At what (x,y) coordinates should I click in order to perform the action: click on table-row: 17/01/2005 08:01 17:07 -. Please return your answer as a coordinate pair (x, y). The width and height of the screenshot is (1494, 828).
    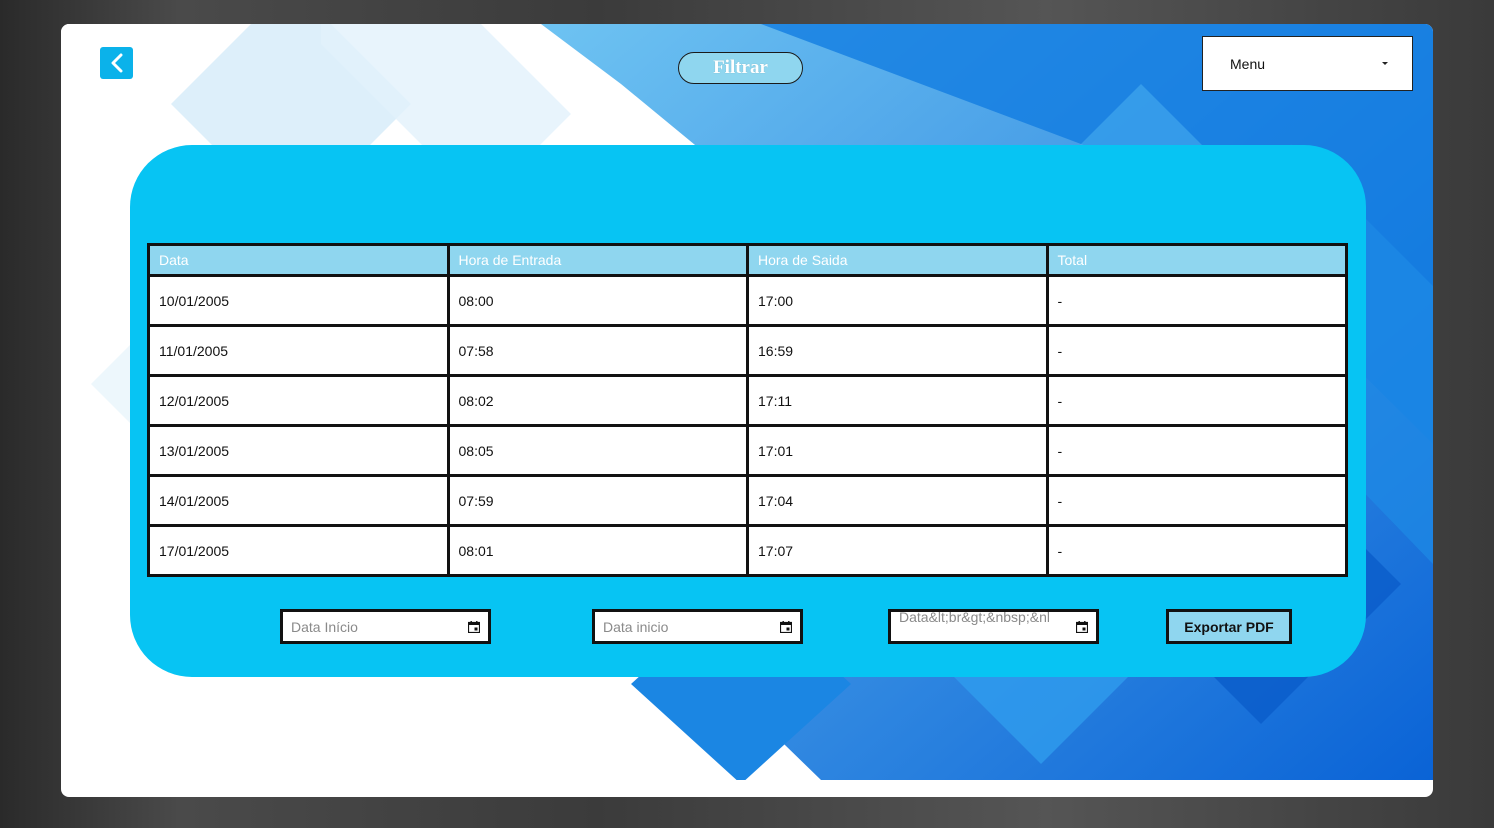
    Looking at the image, I should click on (747, 550).